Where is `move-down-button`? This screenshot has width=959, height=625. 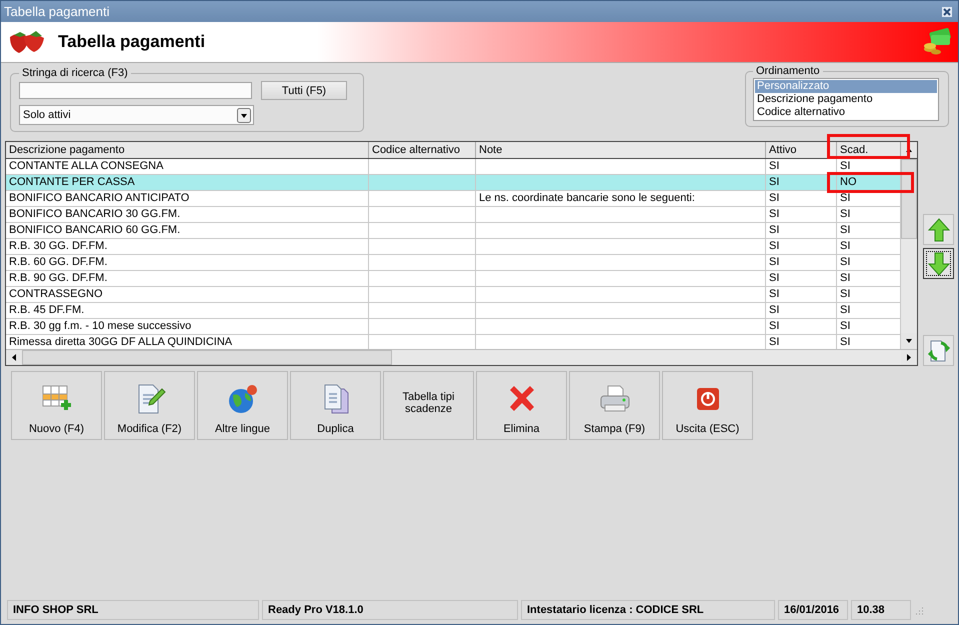 move-down-button is located at coordinates (938, 263).